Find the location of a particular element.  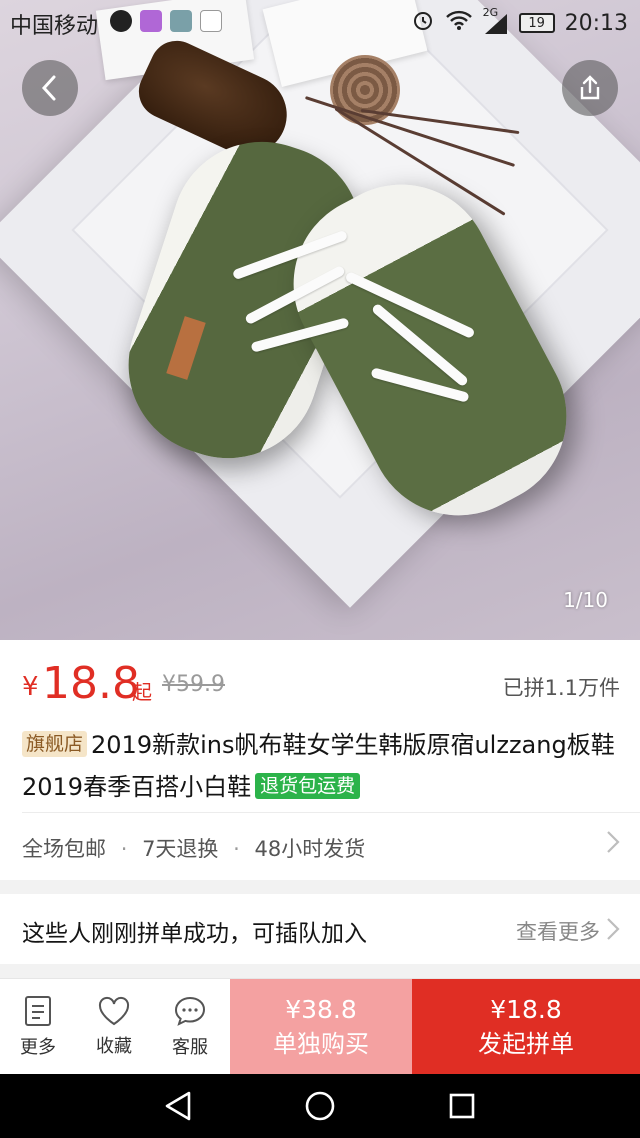

favorite-button: 收藏 is located at coordinates (114, 1027).